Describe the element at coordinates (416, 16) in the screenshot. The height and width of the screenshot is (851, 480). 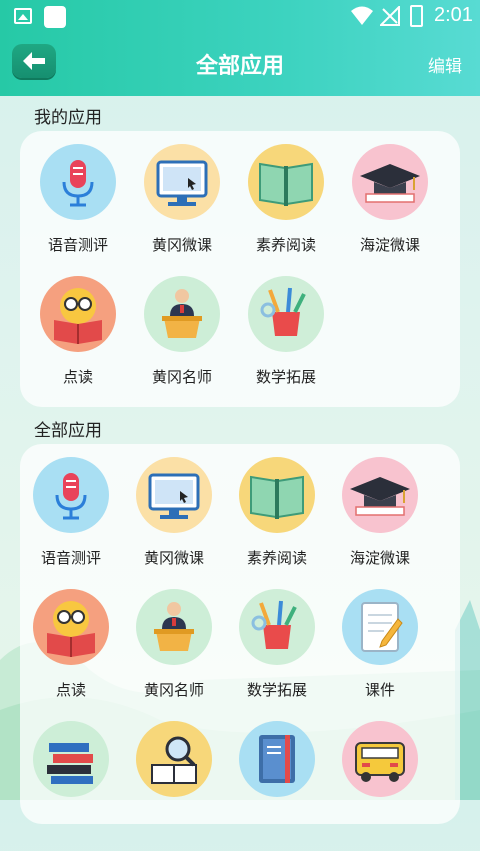
I see `battery-icon` at that location.